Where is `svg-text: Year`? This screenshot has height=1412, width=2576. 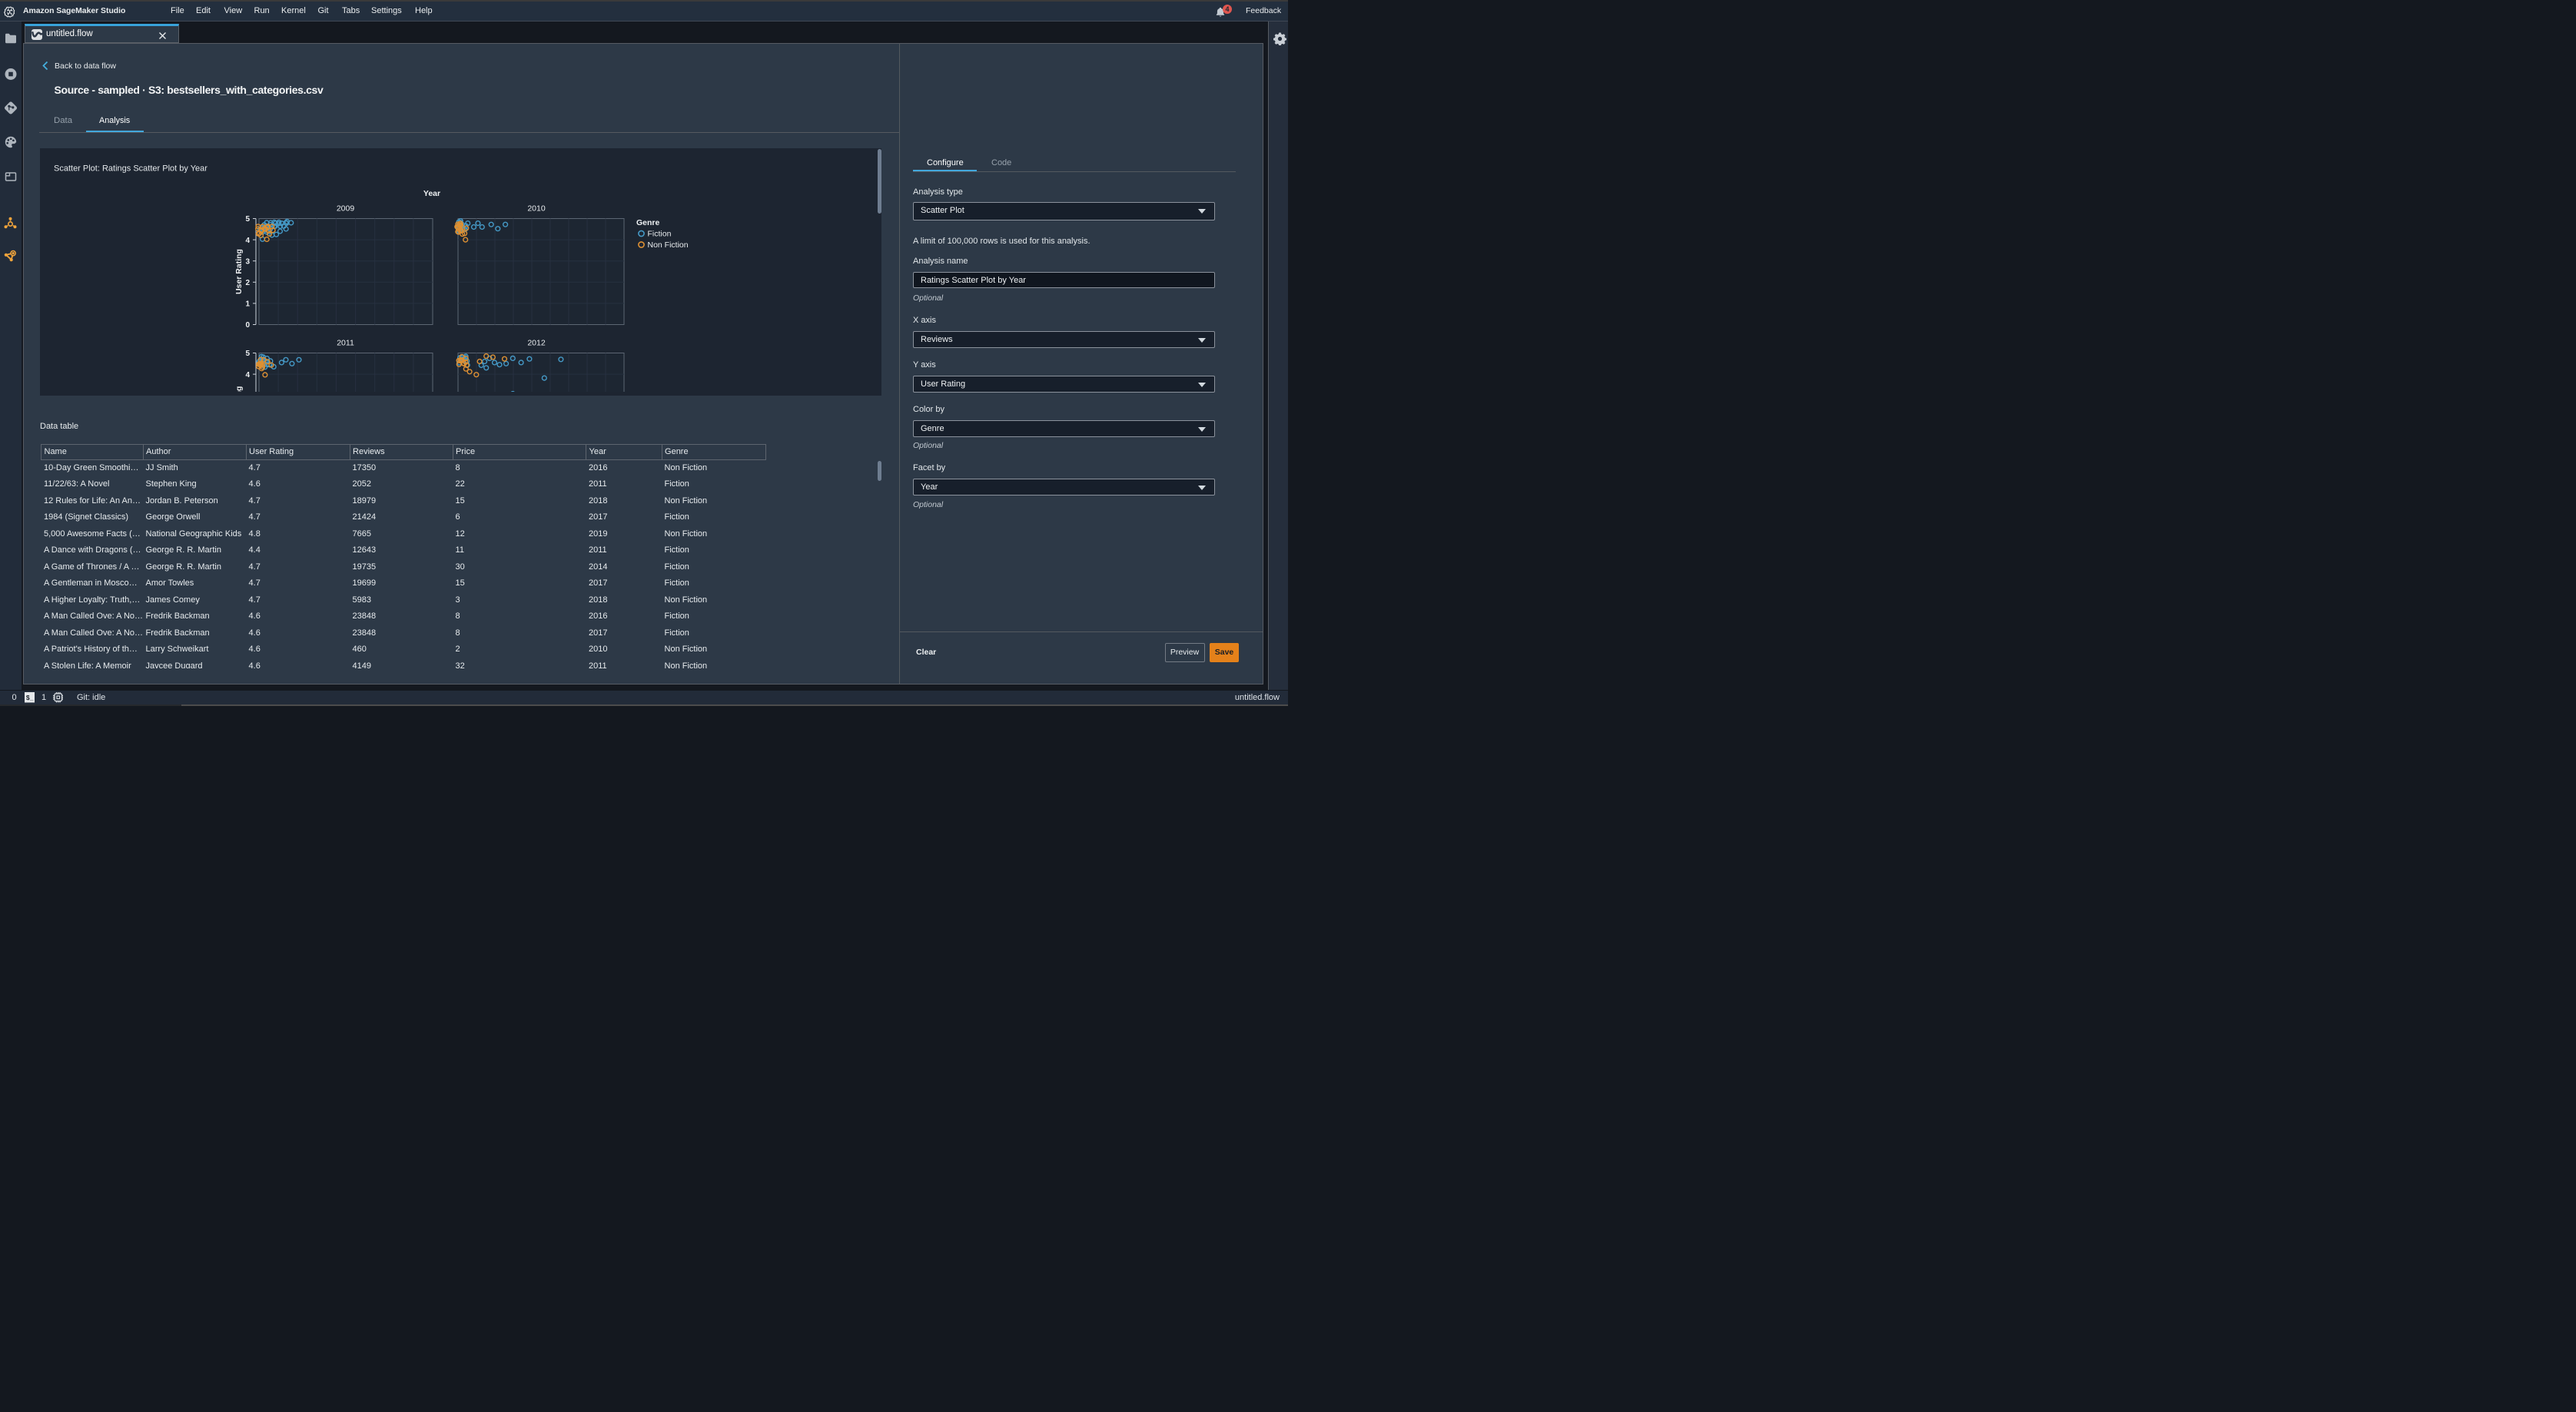 svg-text: Year is located at coordinates (431, 193).